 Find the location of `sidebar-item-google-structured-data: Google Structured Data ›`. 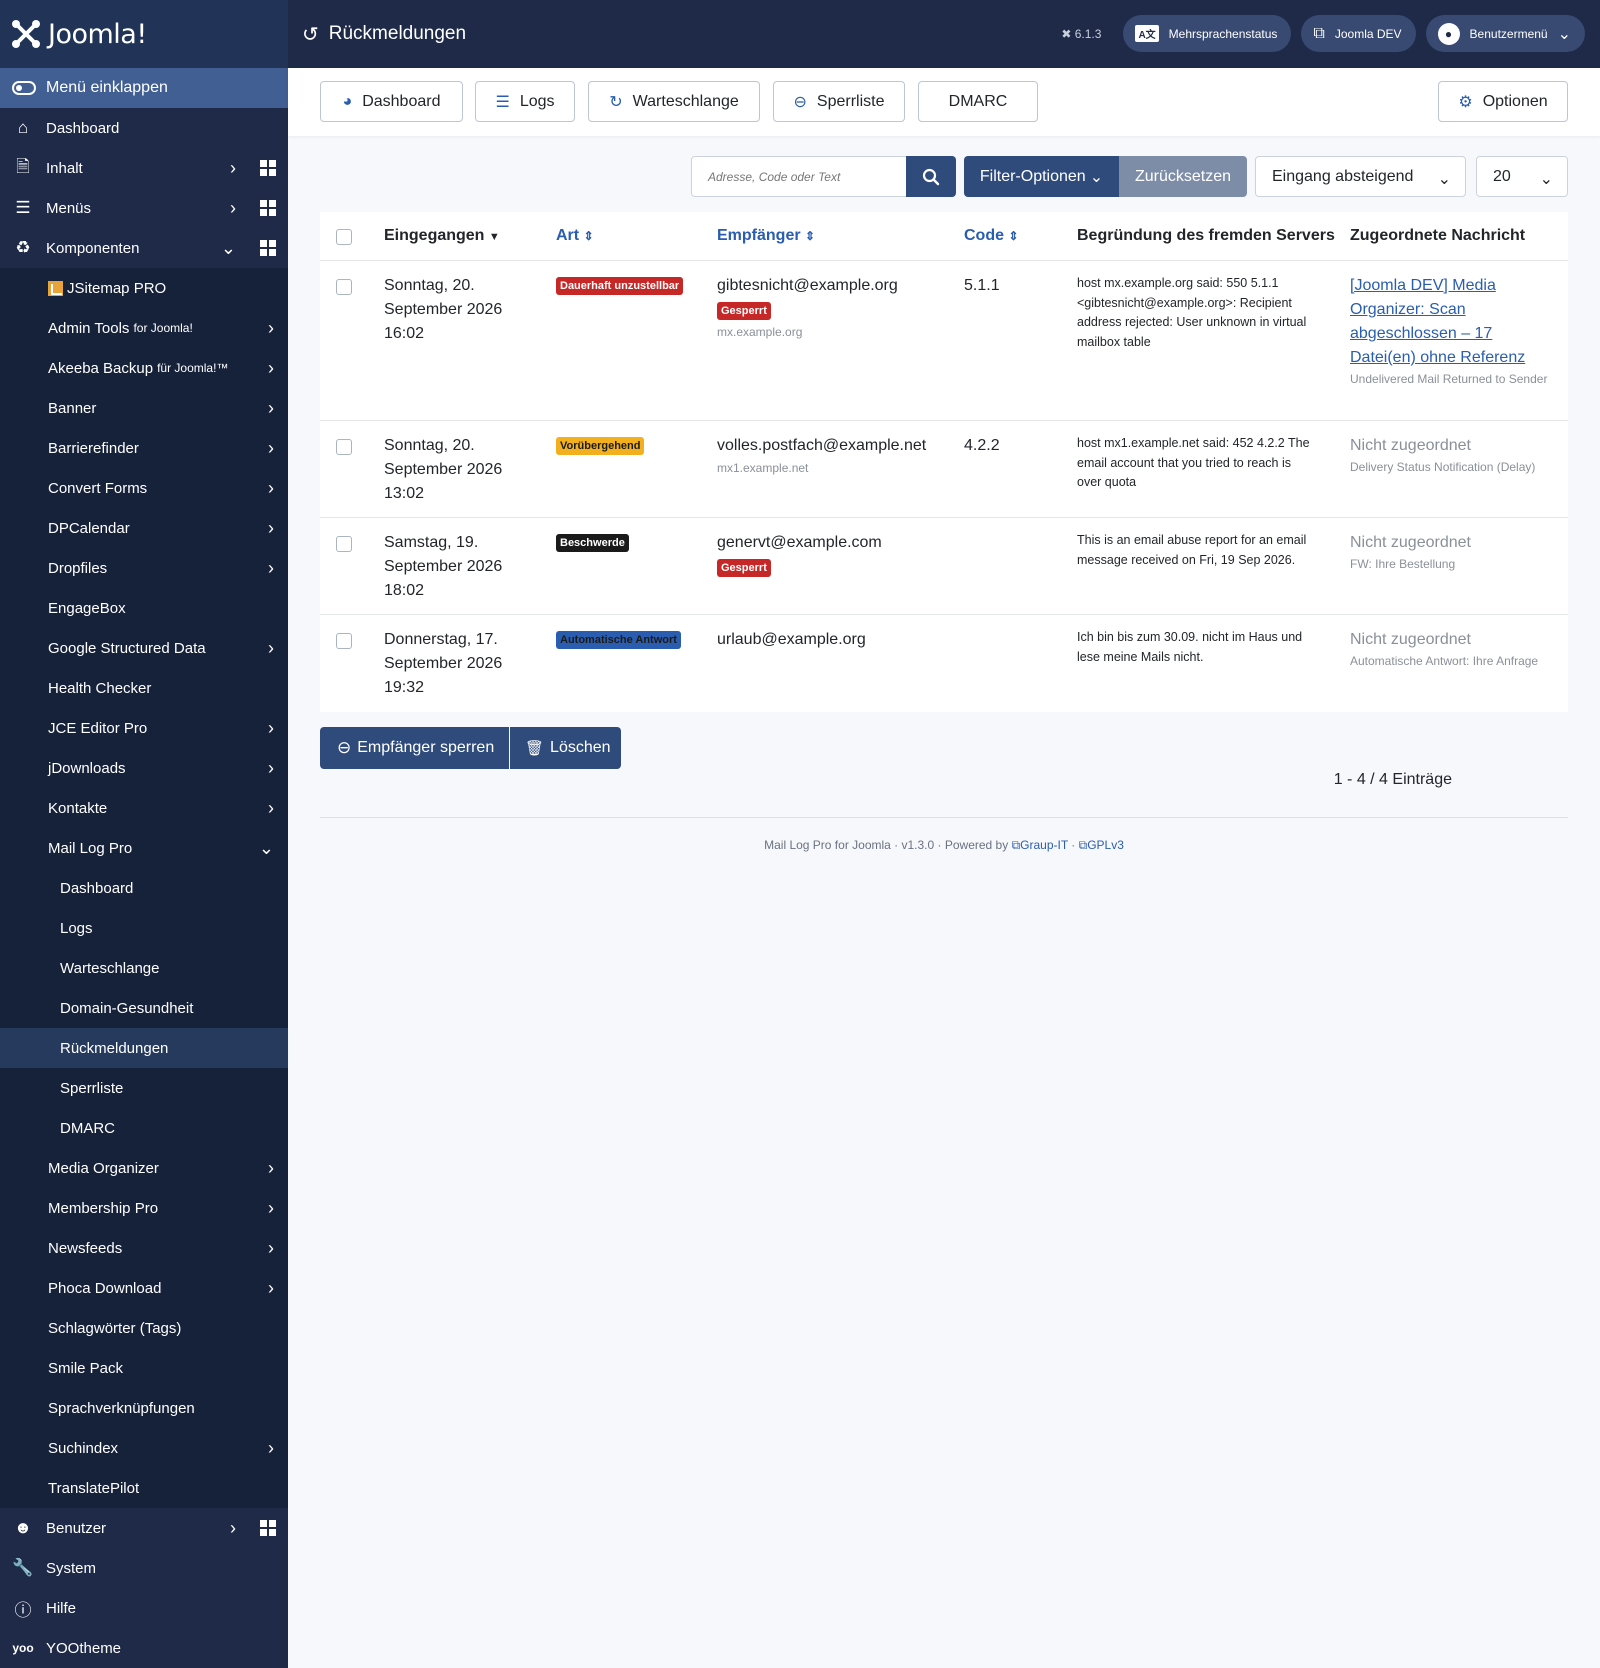

sidebar-item-google-structured-data: Google Structured Data › is located at coordinates (144, 648).